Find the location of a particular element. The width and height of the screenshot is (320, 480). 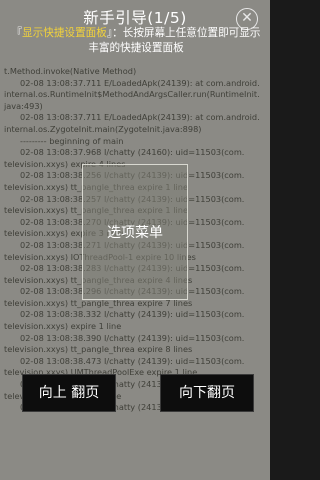

close-icon: ✕ is located at coordinates (247, 18).